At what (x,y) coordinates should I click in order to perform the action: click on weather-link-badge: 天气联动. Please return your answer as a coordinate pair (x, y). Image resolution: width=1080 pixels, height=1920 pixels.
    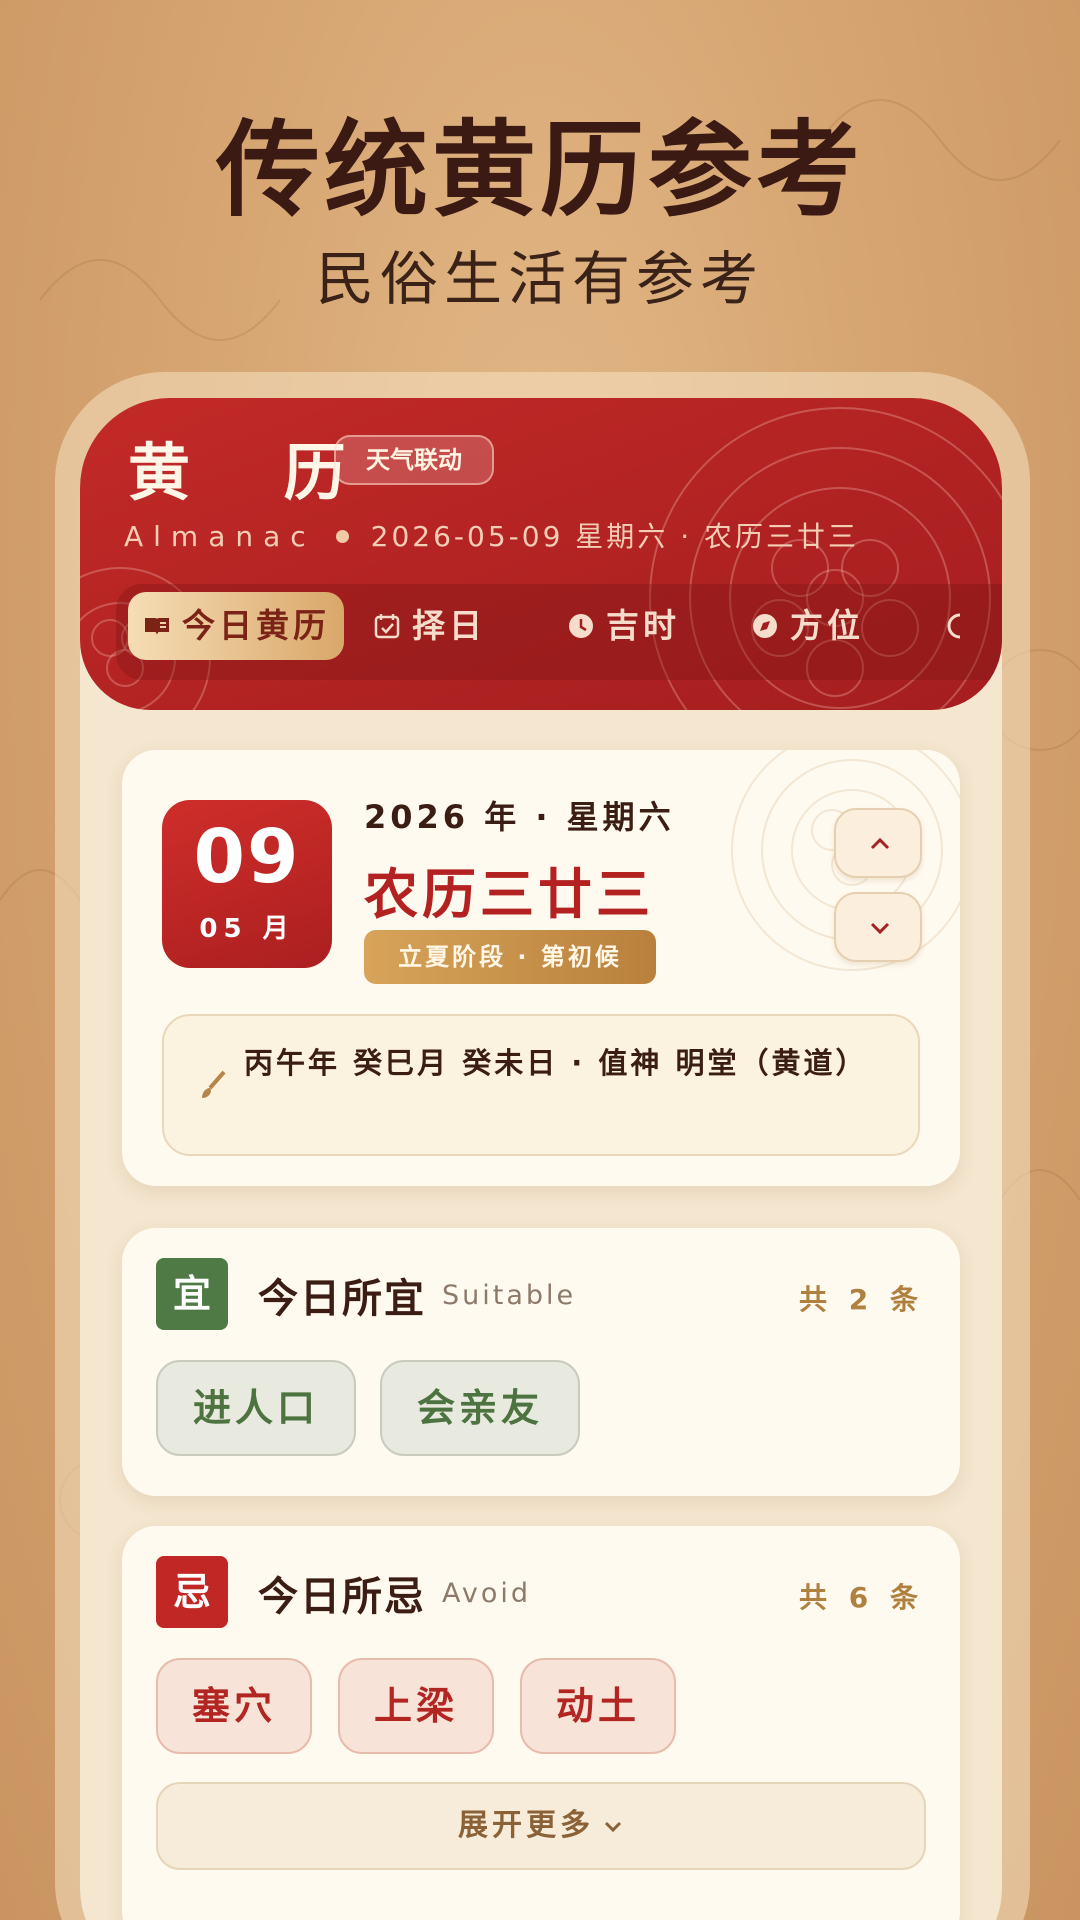
    Looking at the image, I should click on (414, 460).